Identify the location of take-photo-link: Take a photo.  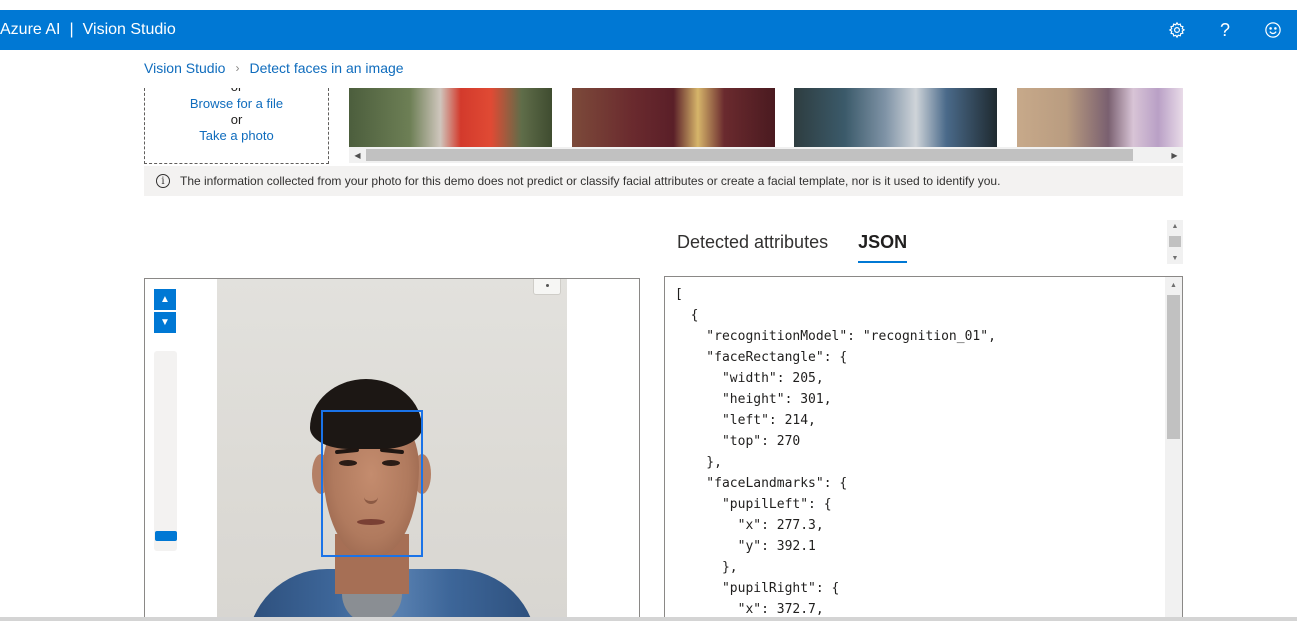
(236, 135).